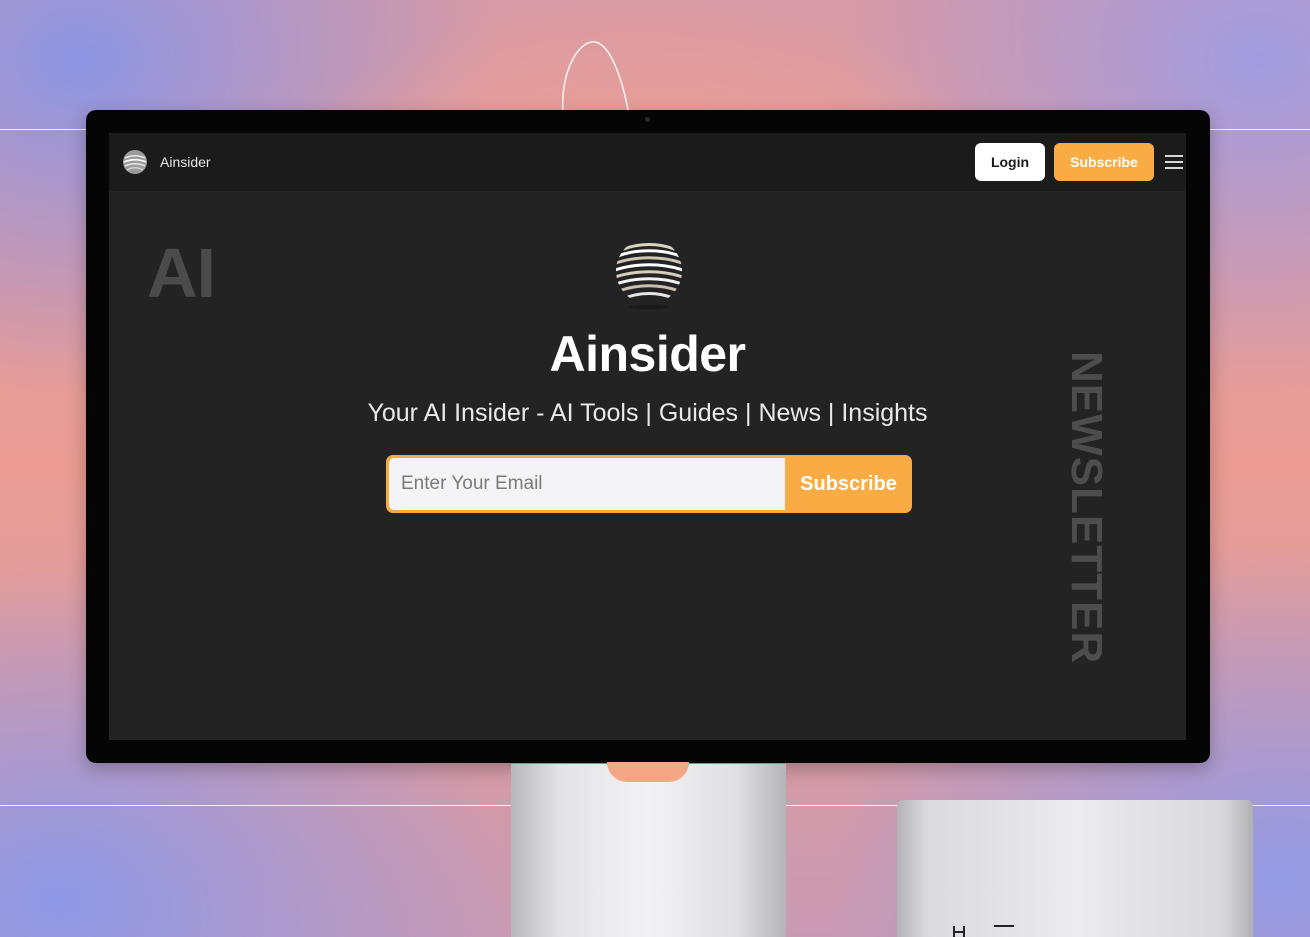 The width and height of the screenshot is (1310, 937). I want to click on email-input, so click(587, 484).